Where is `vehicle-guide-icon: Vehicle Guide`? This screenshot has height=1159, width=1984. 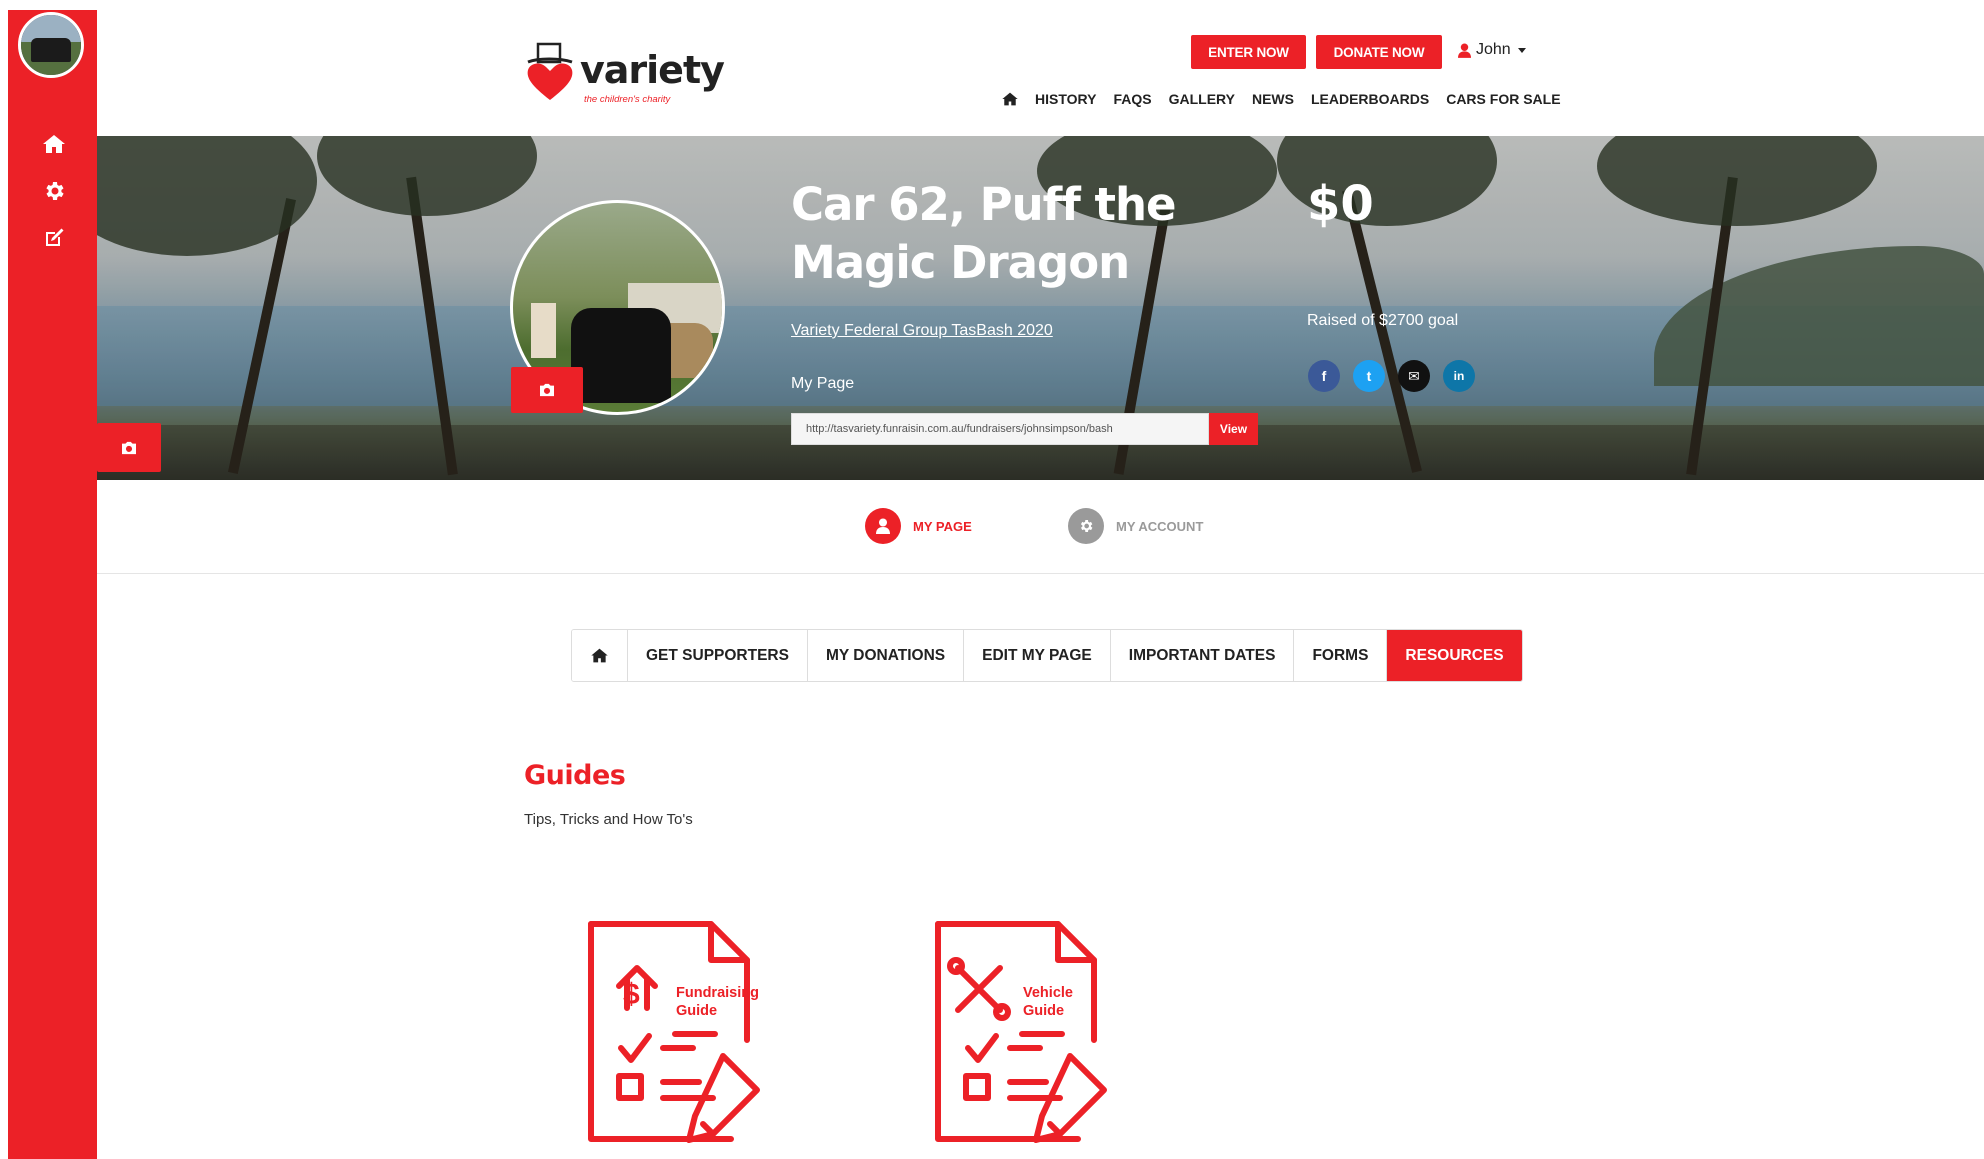
vehicle-guide-icon: Vehicle Guide is located at coordinates (1035, 1031).